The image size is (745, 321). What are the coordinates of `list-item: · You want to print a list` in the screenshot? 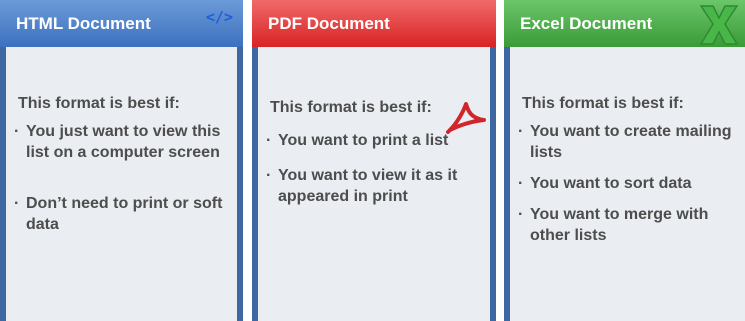 It's located at (374, 140).